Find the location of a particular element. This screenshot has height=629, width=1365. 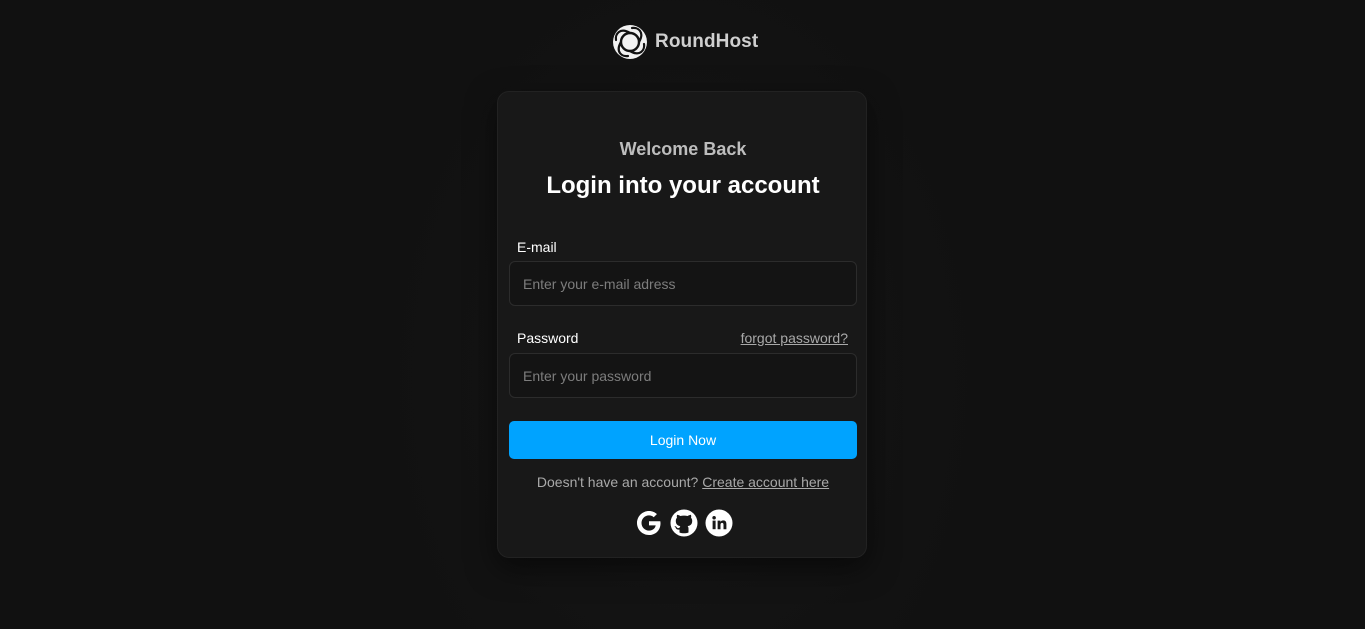

github-icon is located at coordinates (684, 523).